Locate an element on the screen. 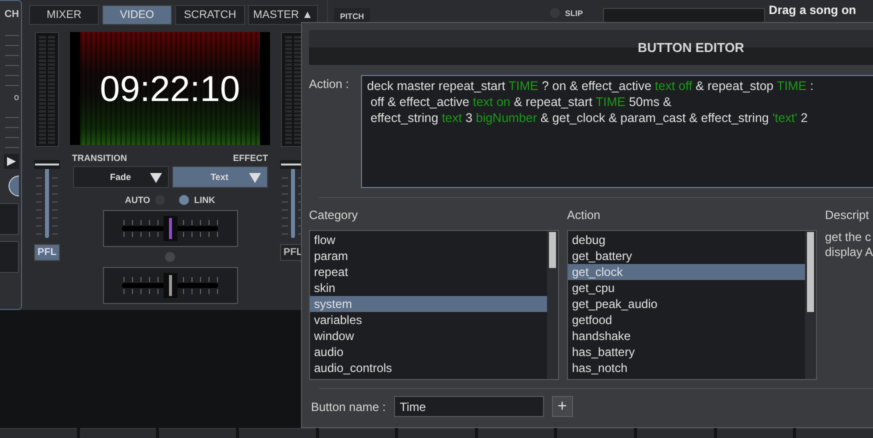 This screenshot has width=873, height=438. dialog-title: BUTTON EDITOR is located at coordinates (591, 47).